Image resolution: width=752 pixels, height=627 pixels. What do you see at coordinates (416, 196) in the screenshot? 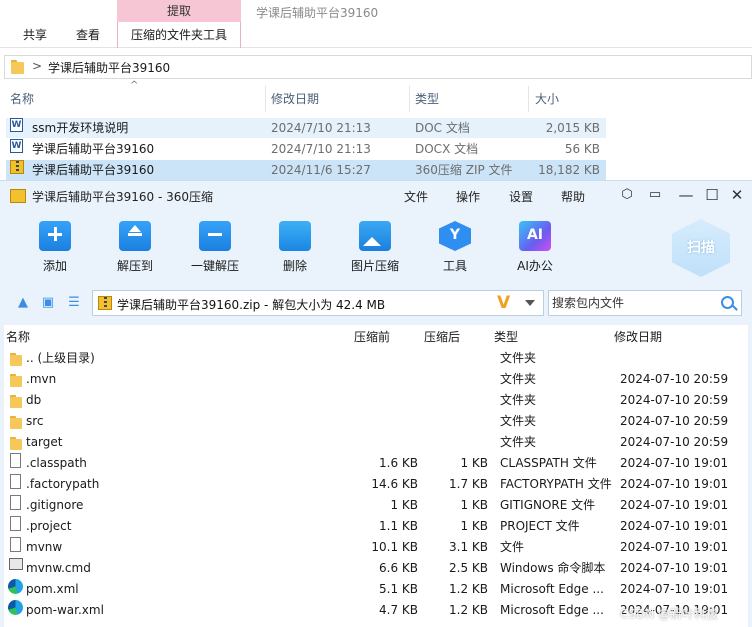
I see `menu-file: 文件` at bounding box center [416, 196].